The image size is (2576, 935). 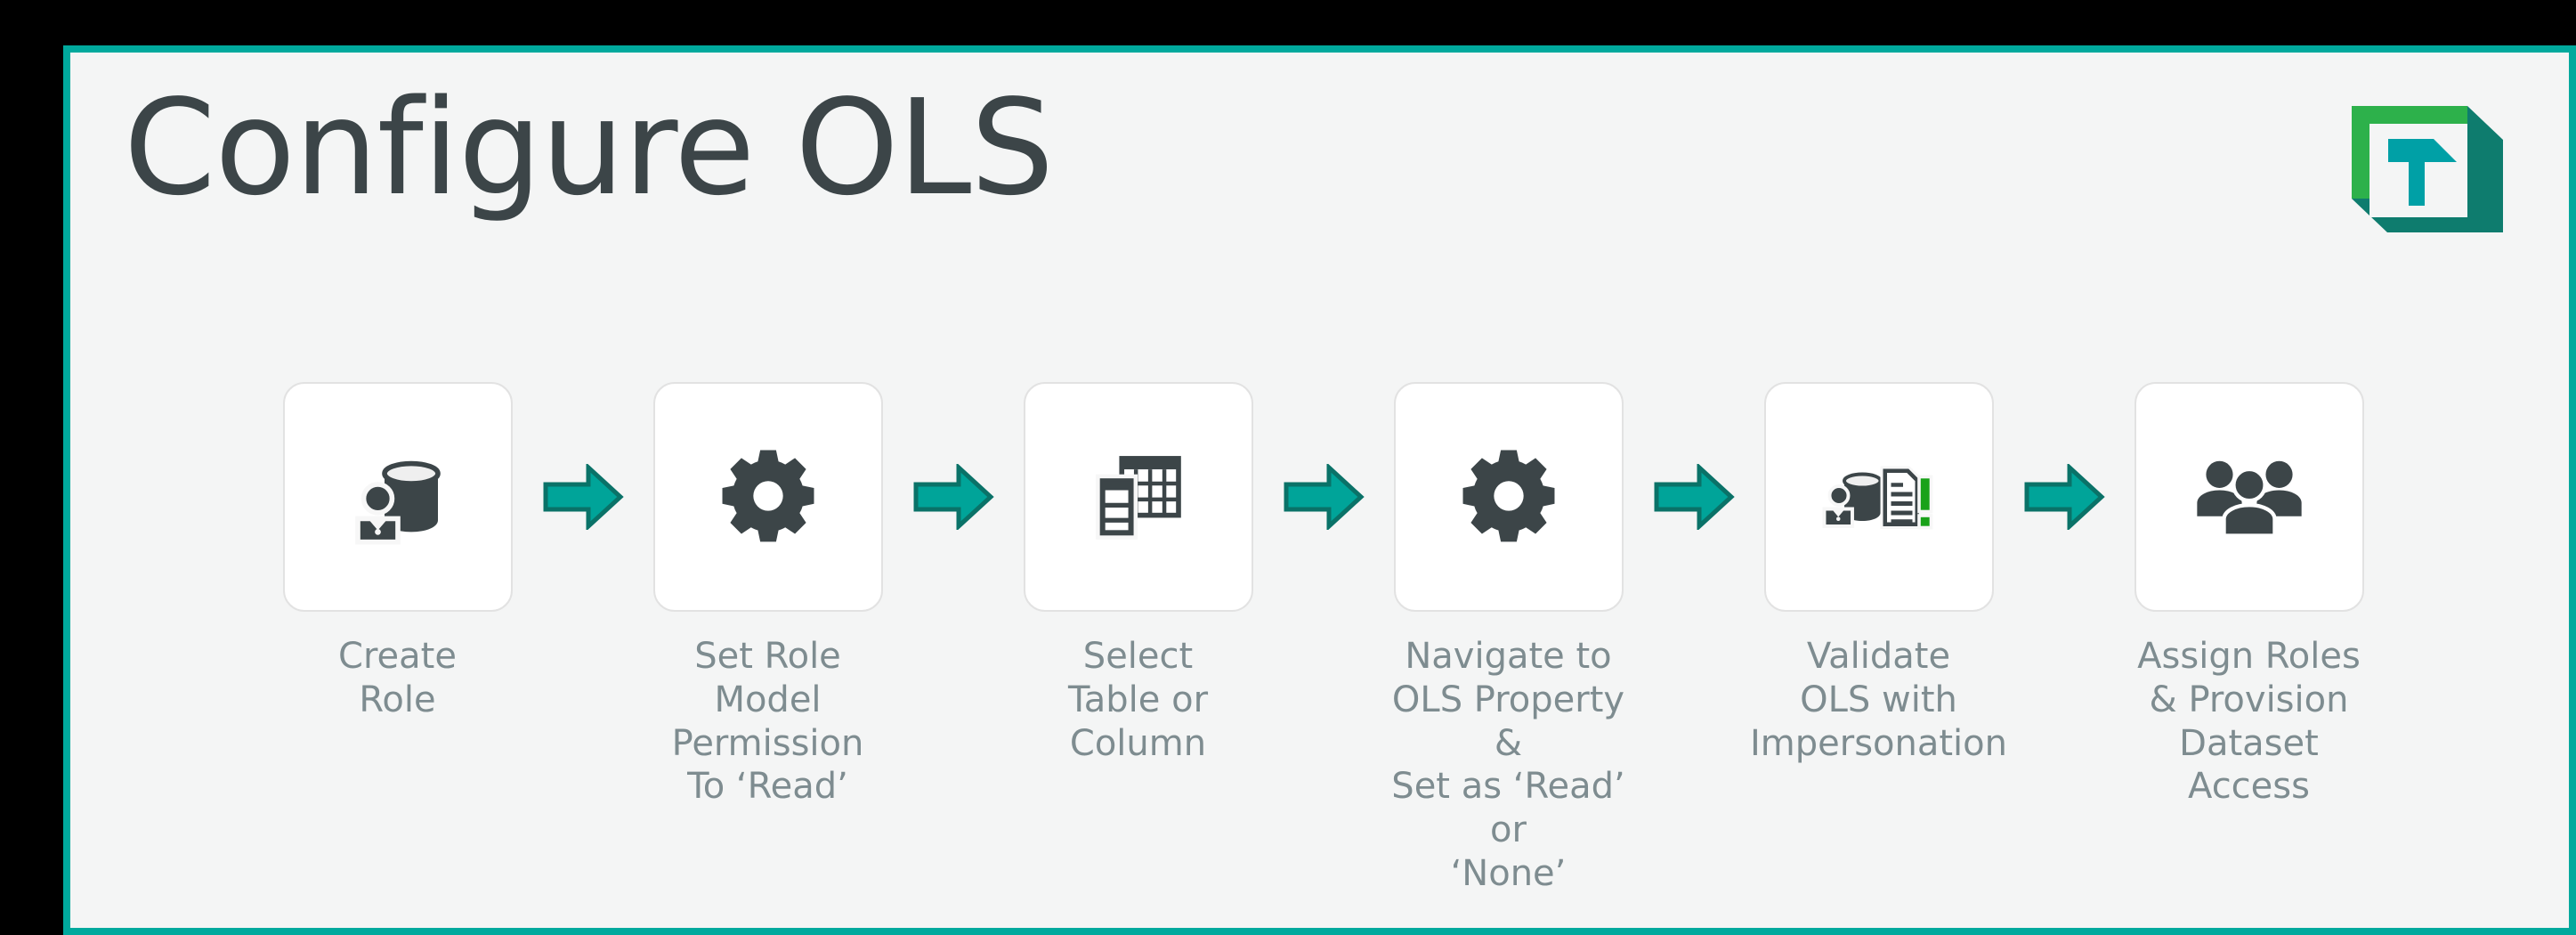 I want to click on flow-step-assign-roles-provision-access: Assign Roles & Provision Dataset Access, so click(x=2249, y=595).